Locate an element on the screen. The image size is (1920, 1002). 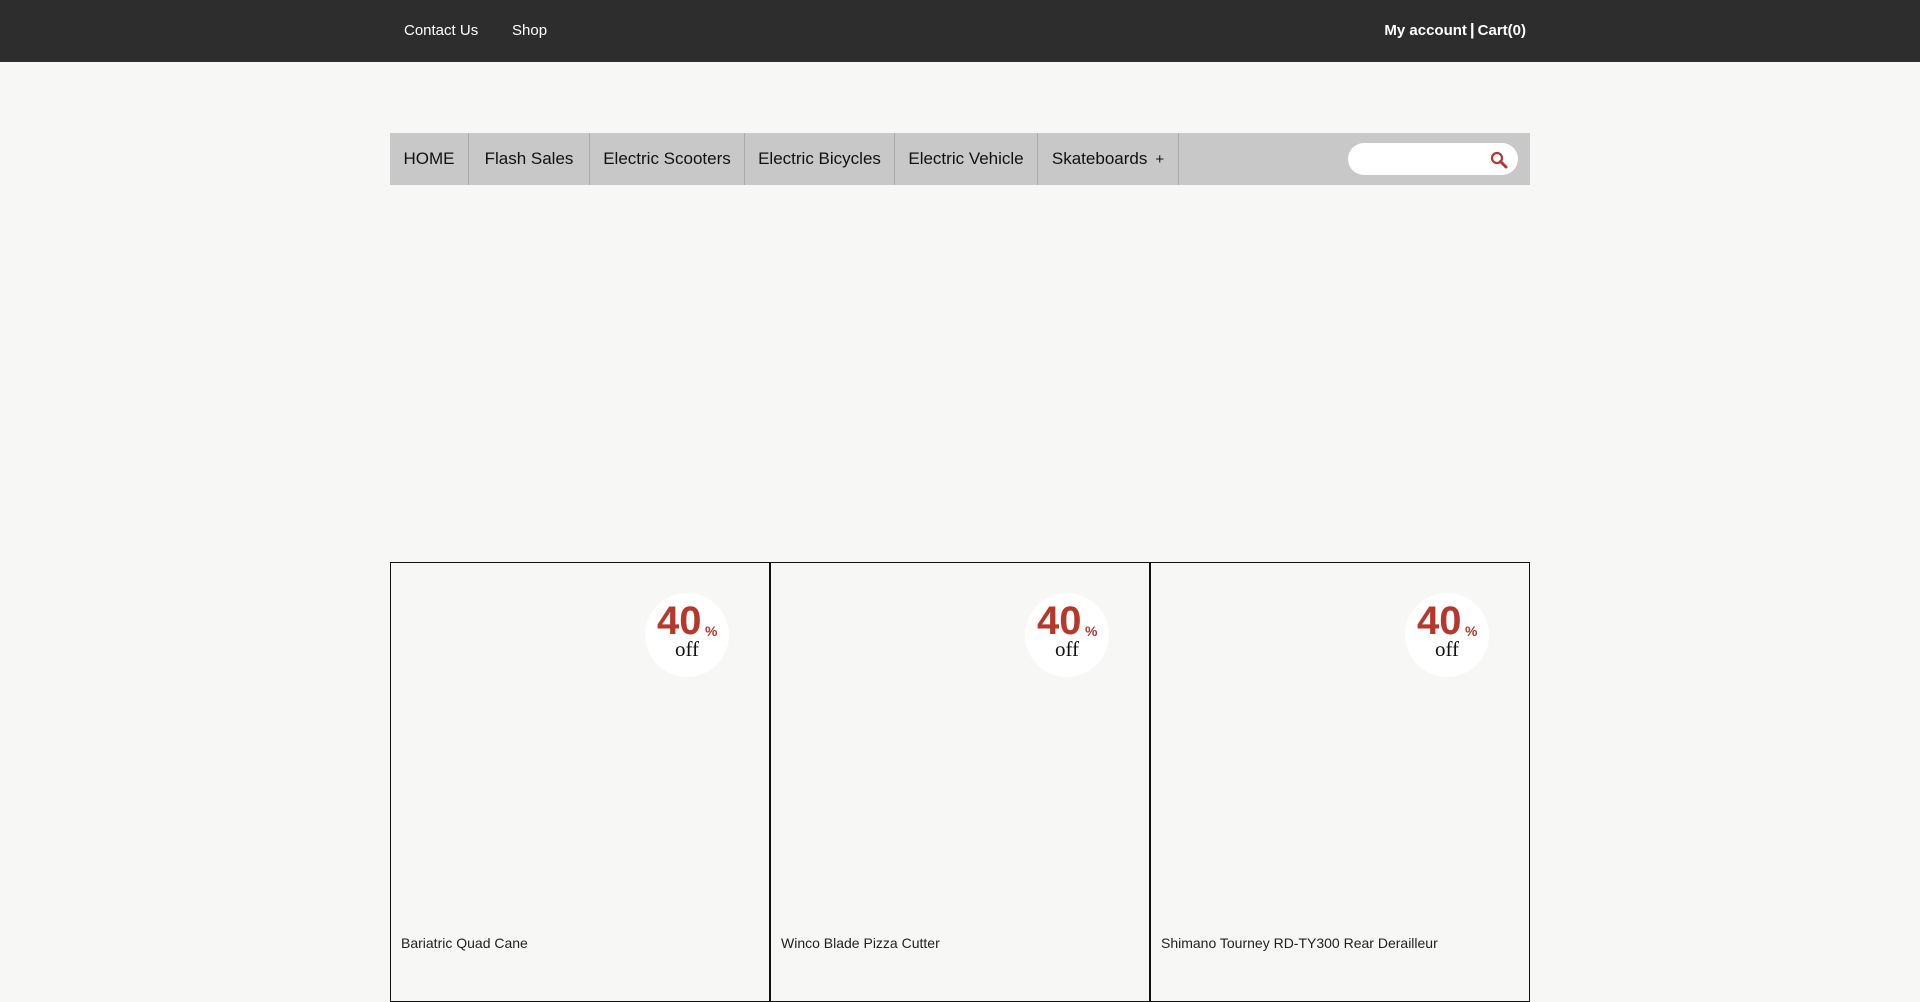
shop-link: Shop is located at coordinates (529, 31).